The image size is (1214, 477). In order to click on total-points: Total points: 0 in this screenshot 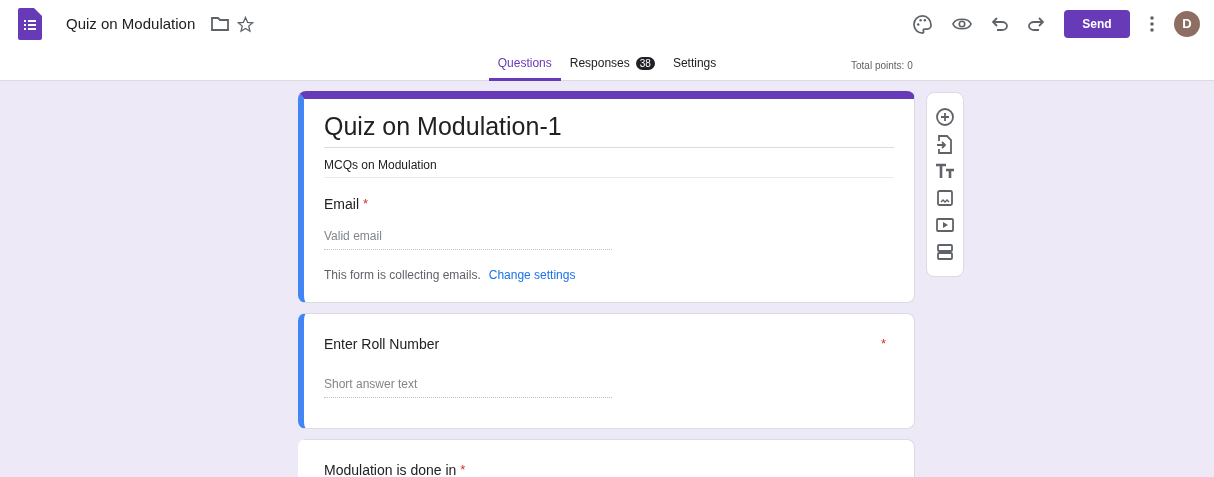, I will do `click(882, 66)`.